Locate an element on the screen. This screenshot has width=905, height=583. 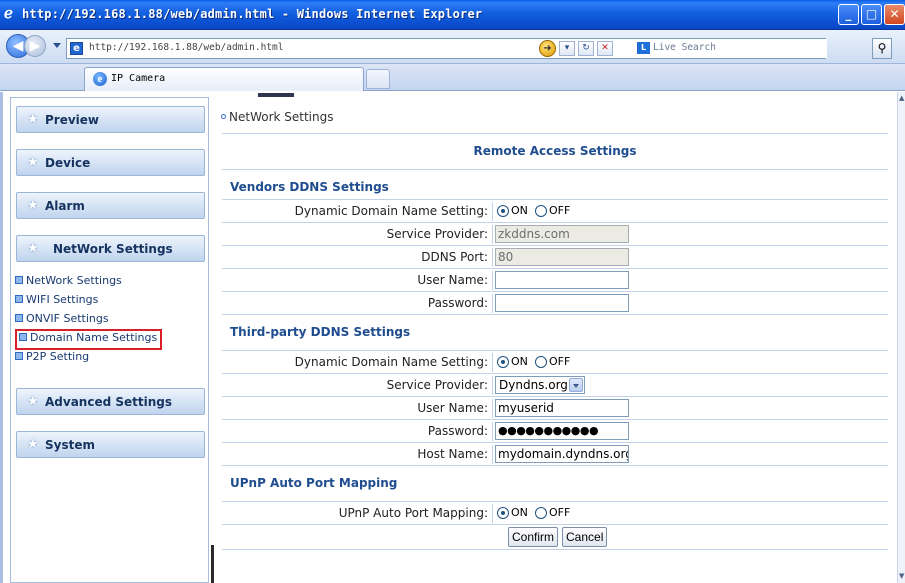
vendor-port-field: 80 is located at coordinates (562, 257).